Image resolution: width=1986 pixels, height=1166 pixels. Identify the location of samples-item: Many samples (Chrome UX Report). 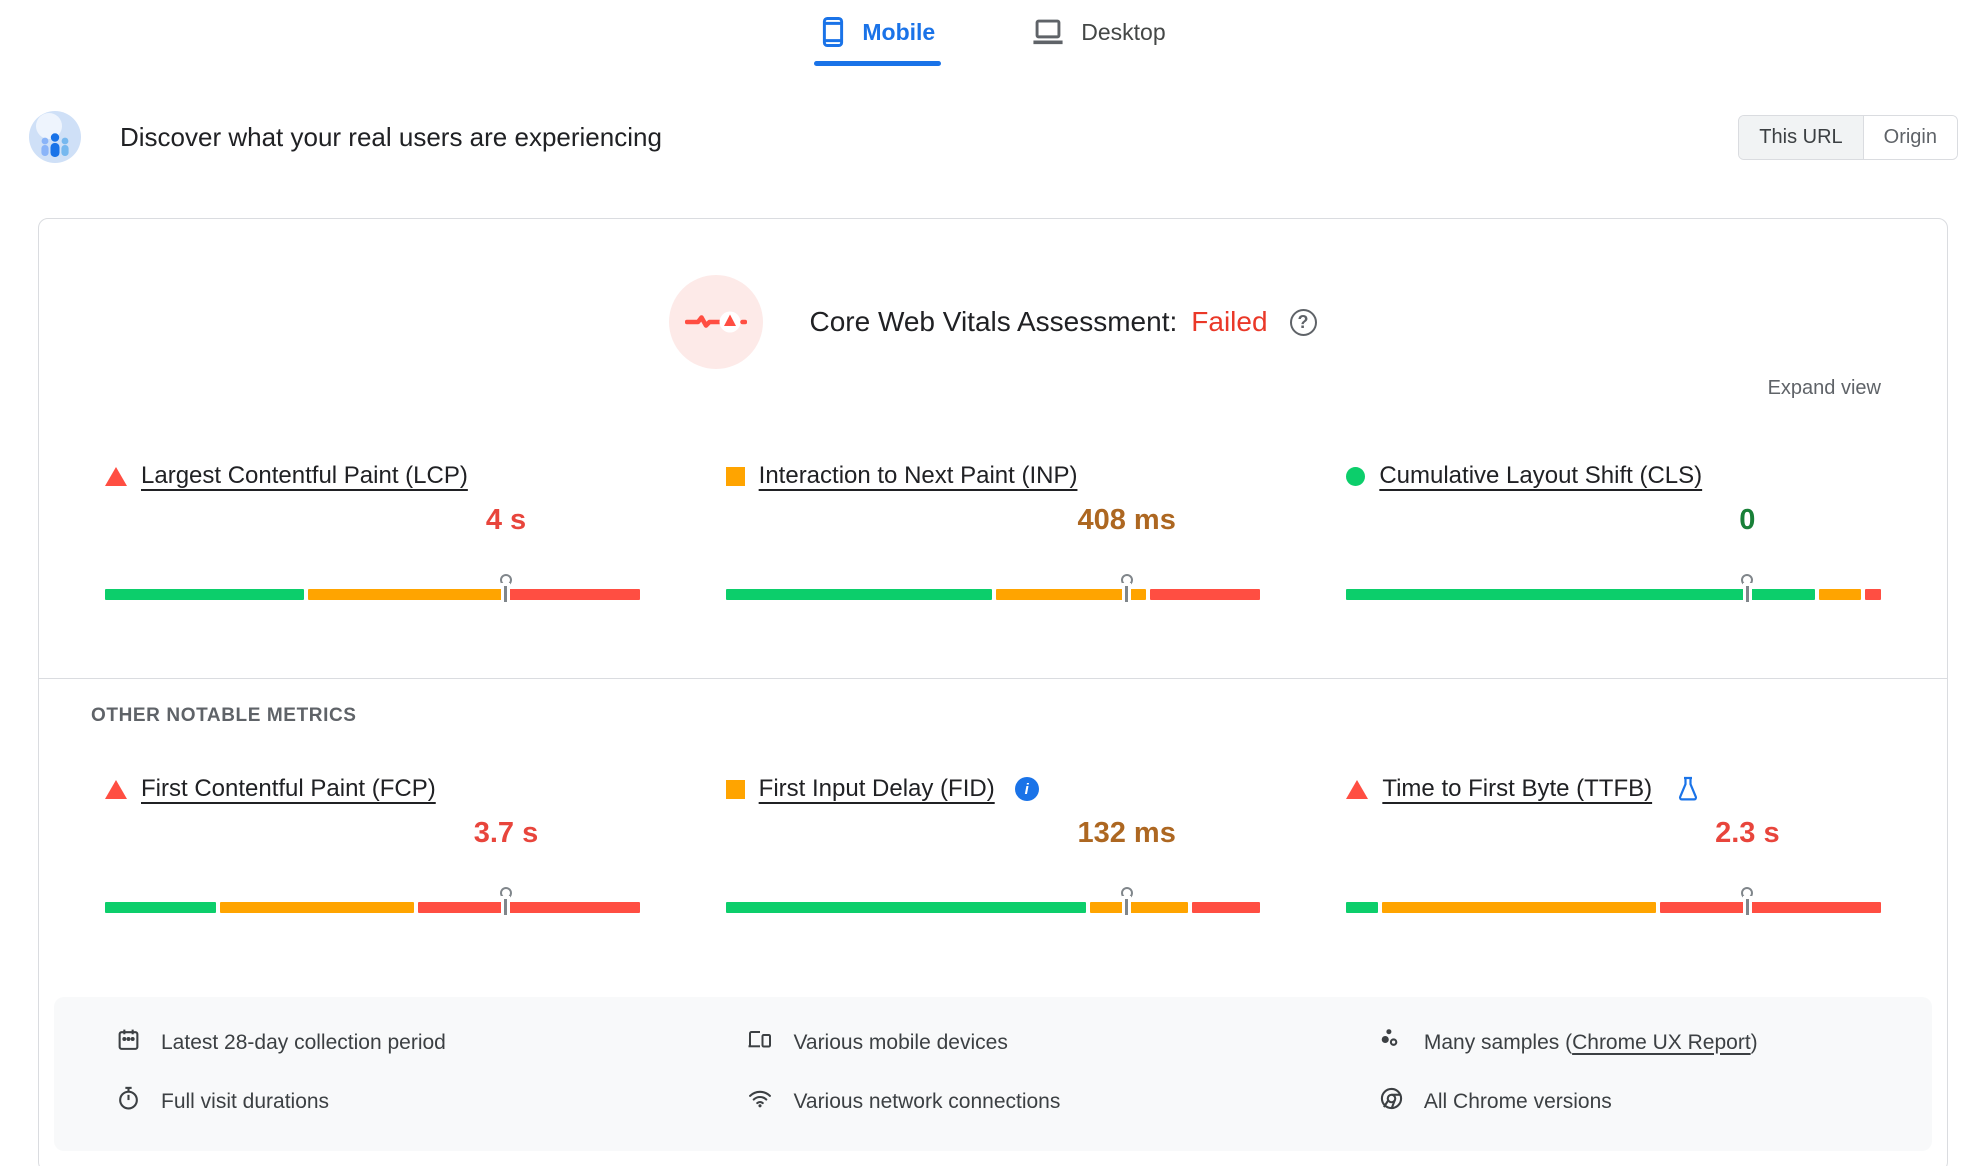
(1624, 1042).